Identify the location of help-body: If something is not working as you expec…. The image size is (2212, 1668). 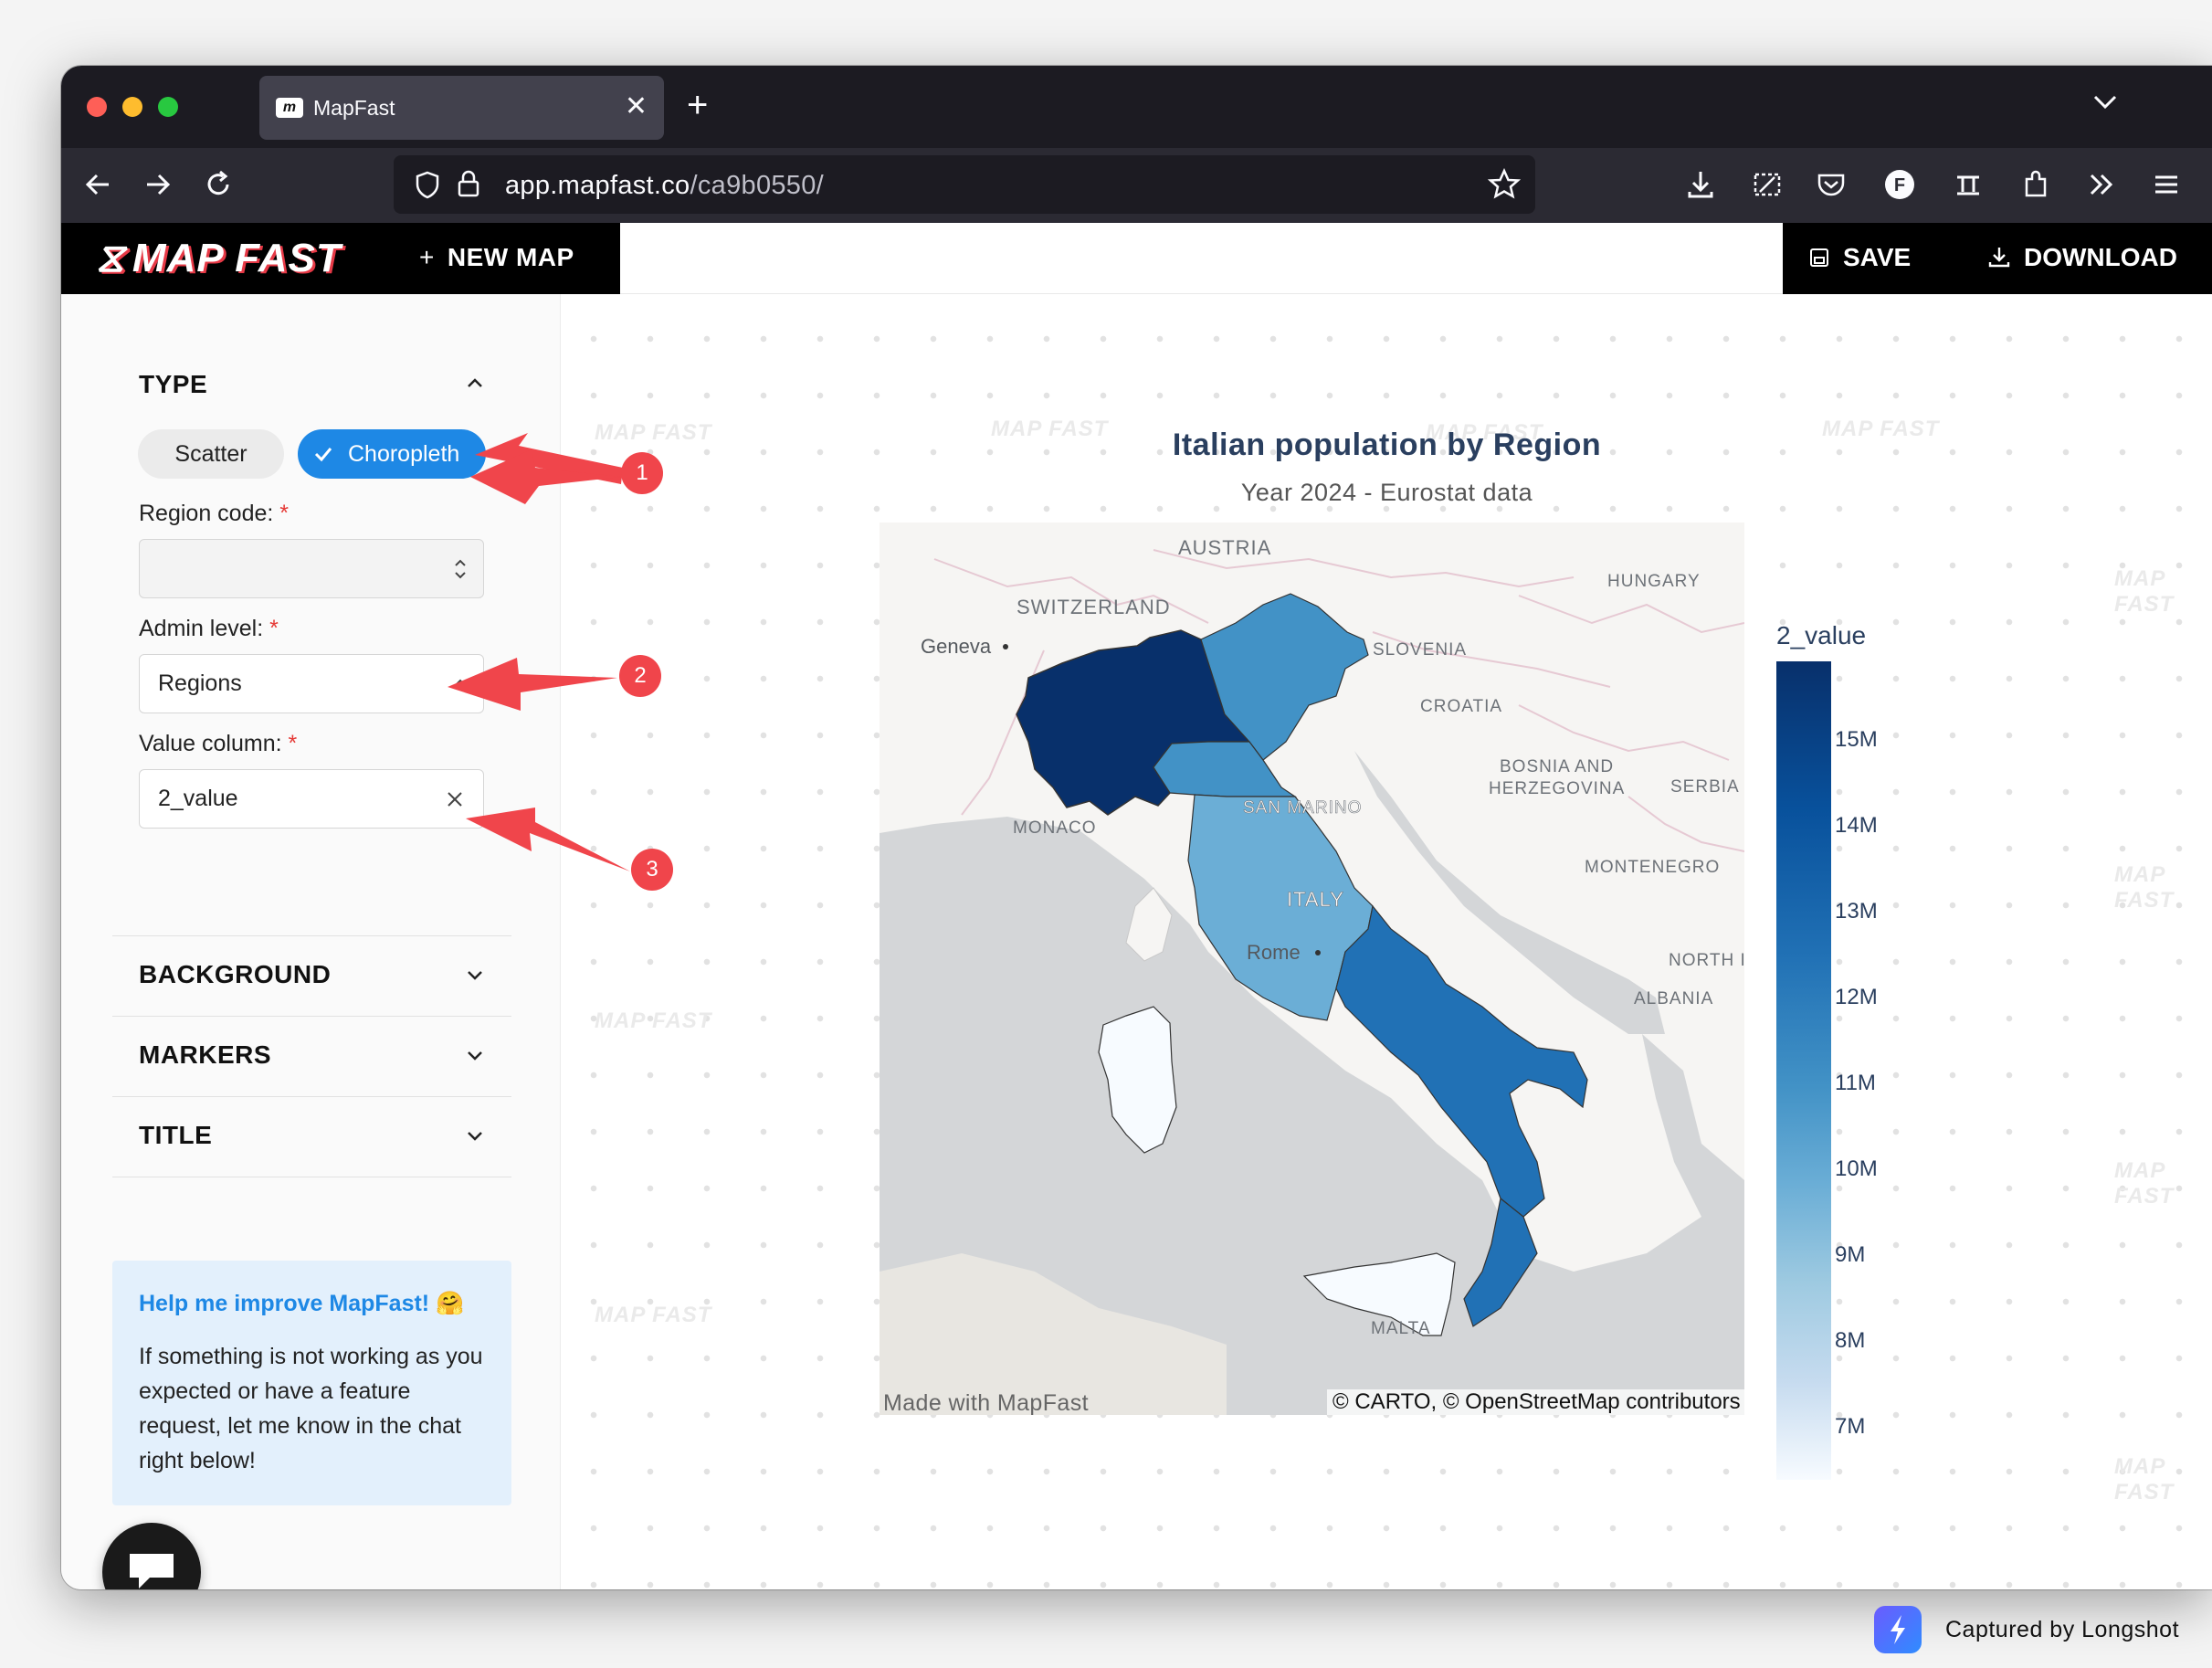
(311, 1408).